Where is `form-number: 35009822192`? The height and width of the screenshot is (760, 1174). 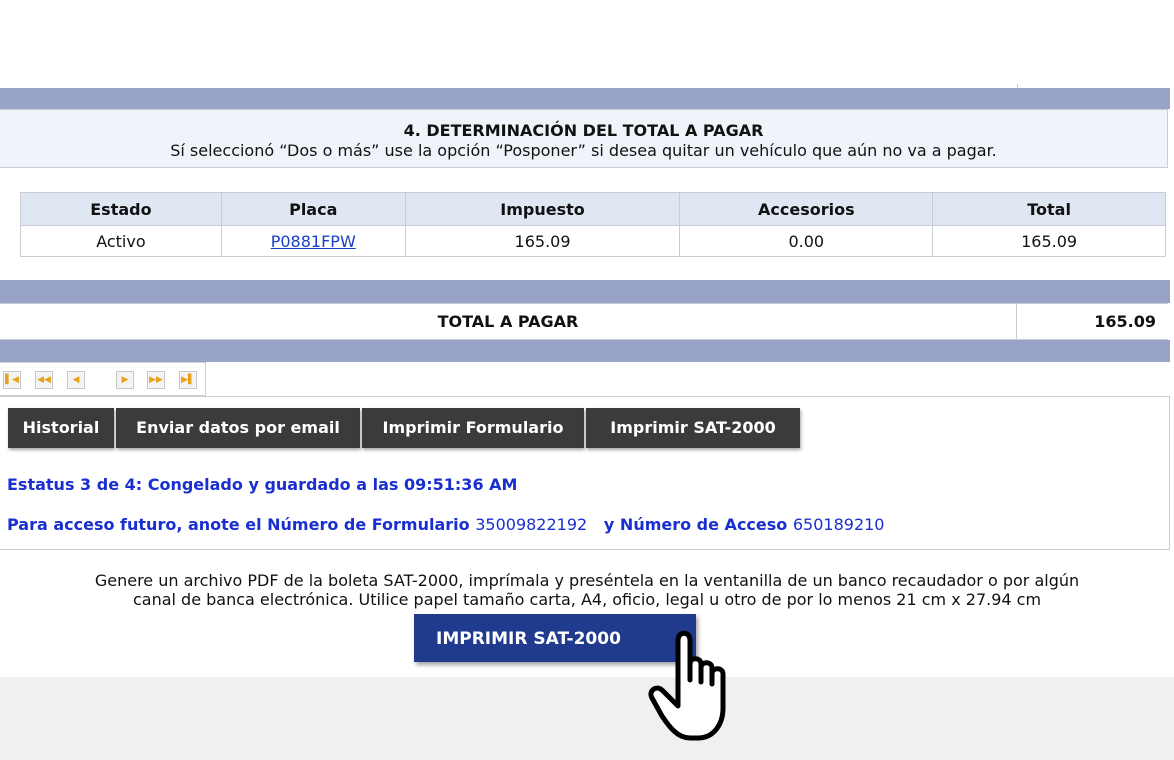
form-number: 35009822192 is located at coordinates (531, 524).